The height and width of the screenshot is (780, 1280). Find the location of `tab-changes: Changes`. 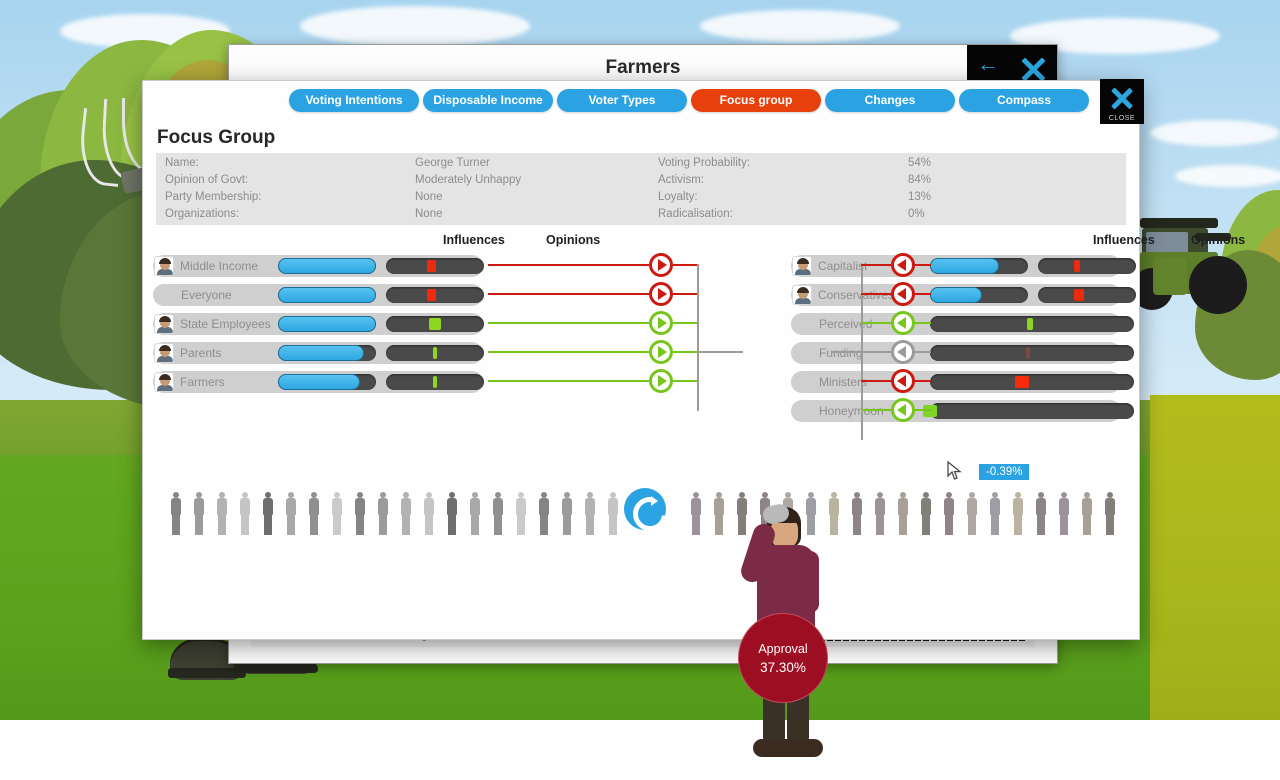

tab-changes: Changes is located at coordinates (890, 100).